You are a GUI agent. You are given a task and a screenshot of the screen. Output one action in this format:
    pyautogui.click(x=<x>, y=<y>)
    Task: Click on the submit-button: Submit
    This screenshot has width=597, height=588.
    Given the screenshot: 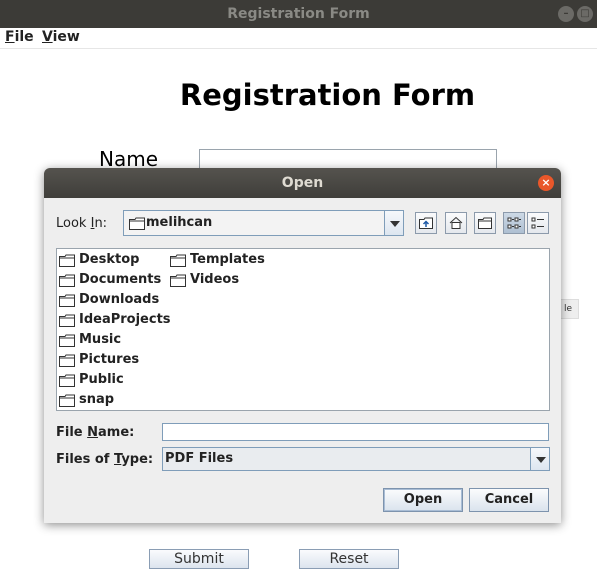 What is the action you would take?
    pyautogui.click(x=199, y=559)
    